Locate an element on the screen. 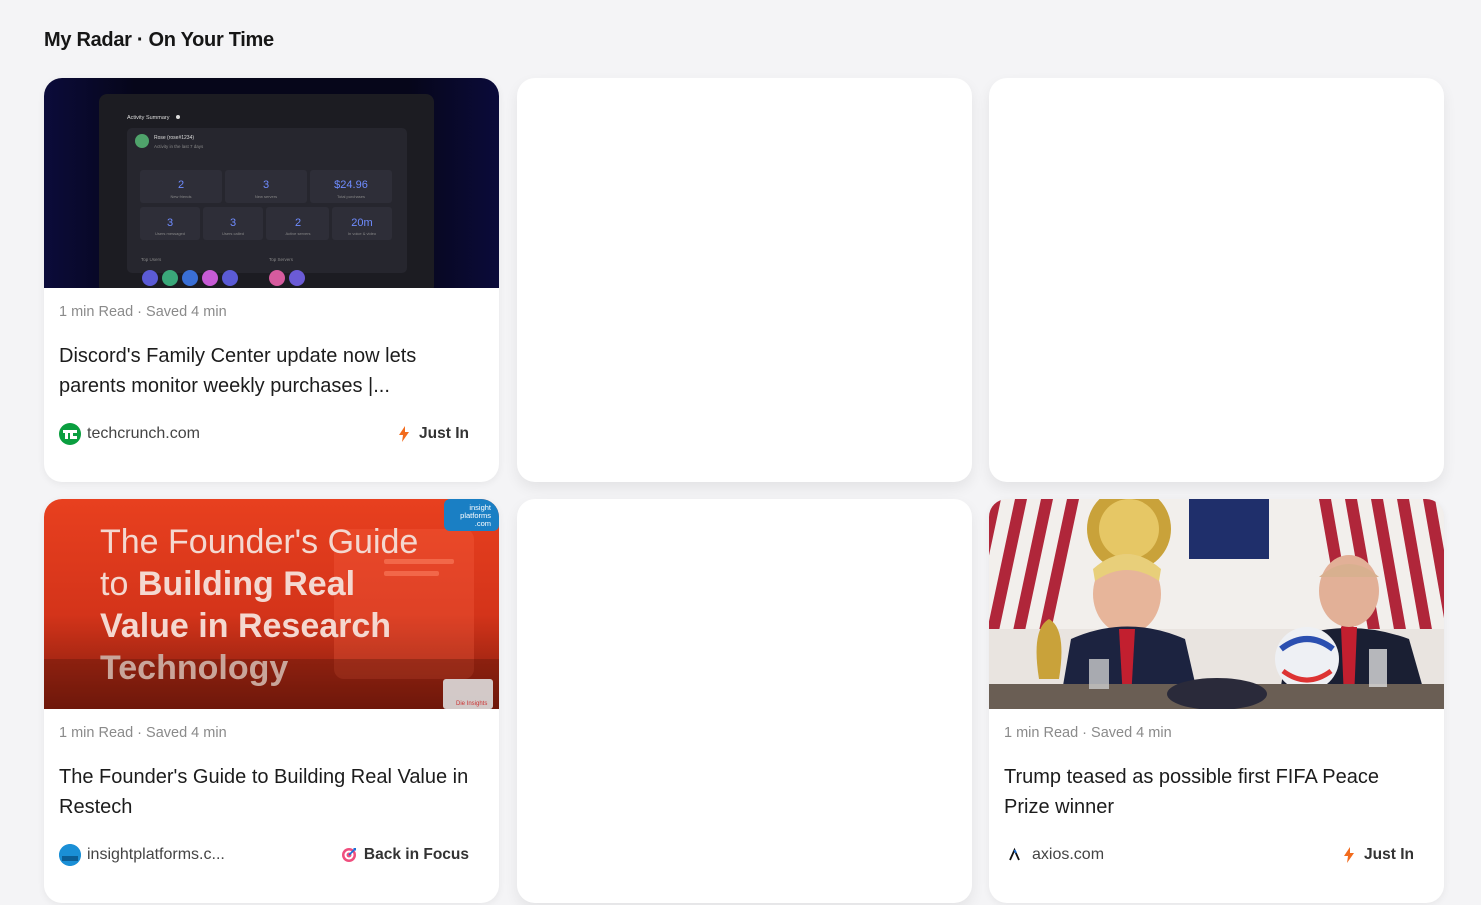 The height and width of the screenshot is (905, 1481). insightplatforms-icon is located at coordinates (70, 855).